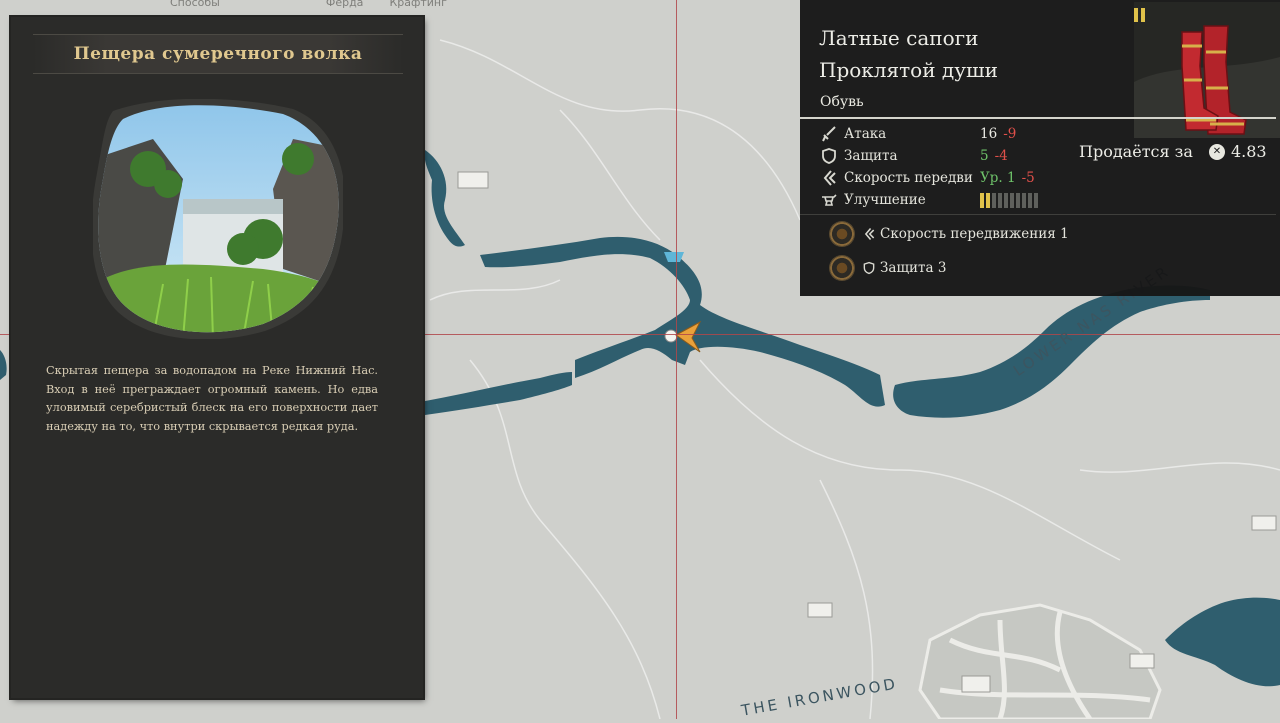 The image size is (1280, 723). I want to click on anvil-icon, so click(829, 200).